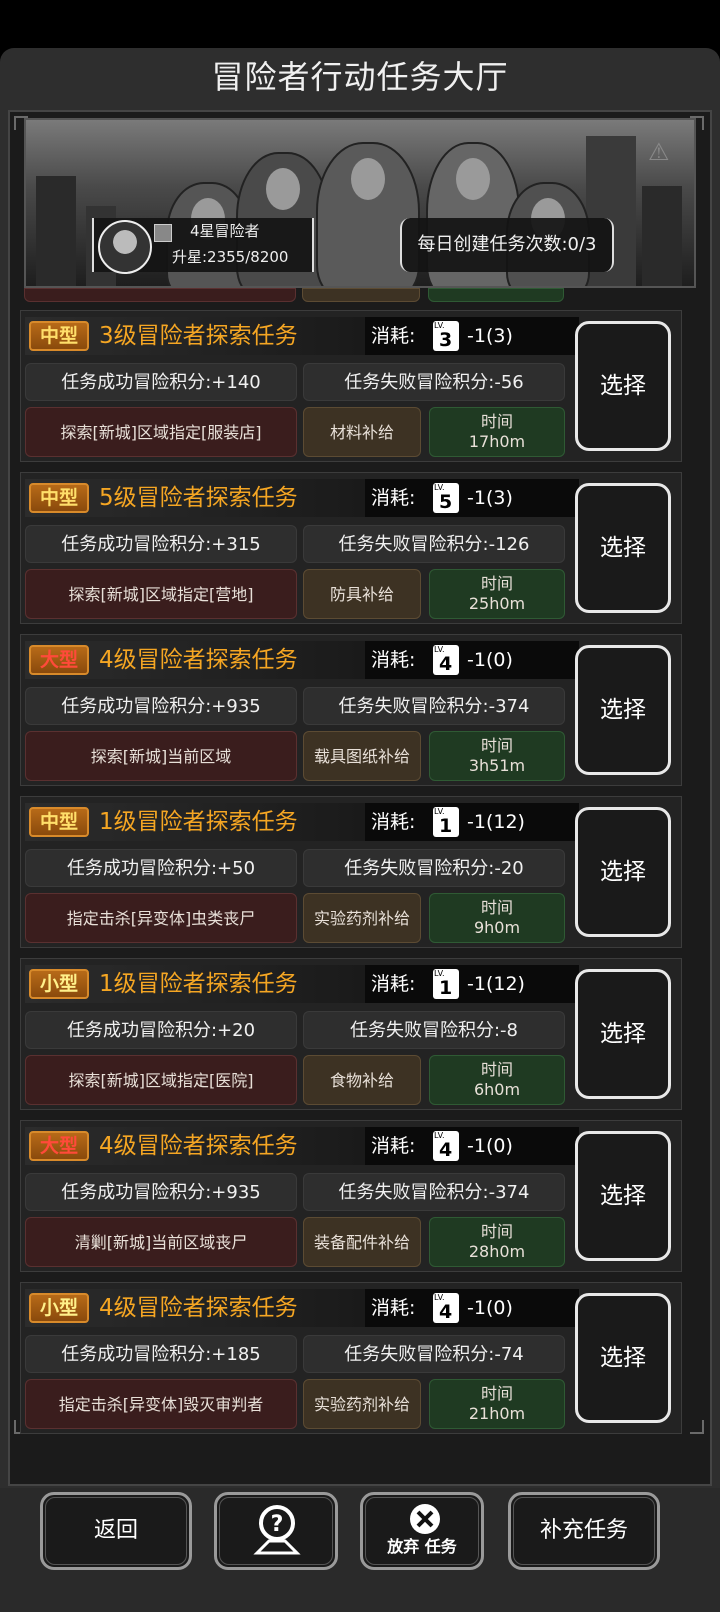 Image resolution: width=720 pixels, height=1612 pixels. I want to click on avatar, so click(125, 247).